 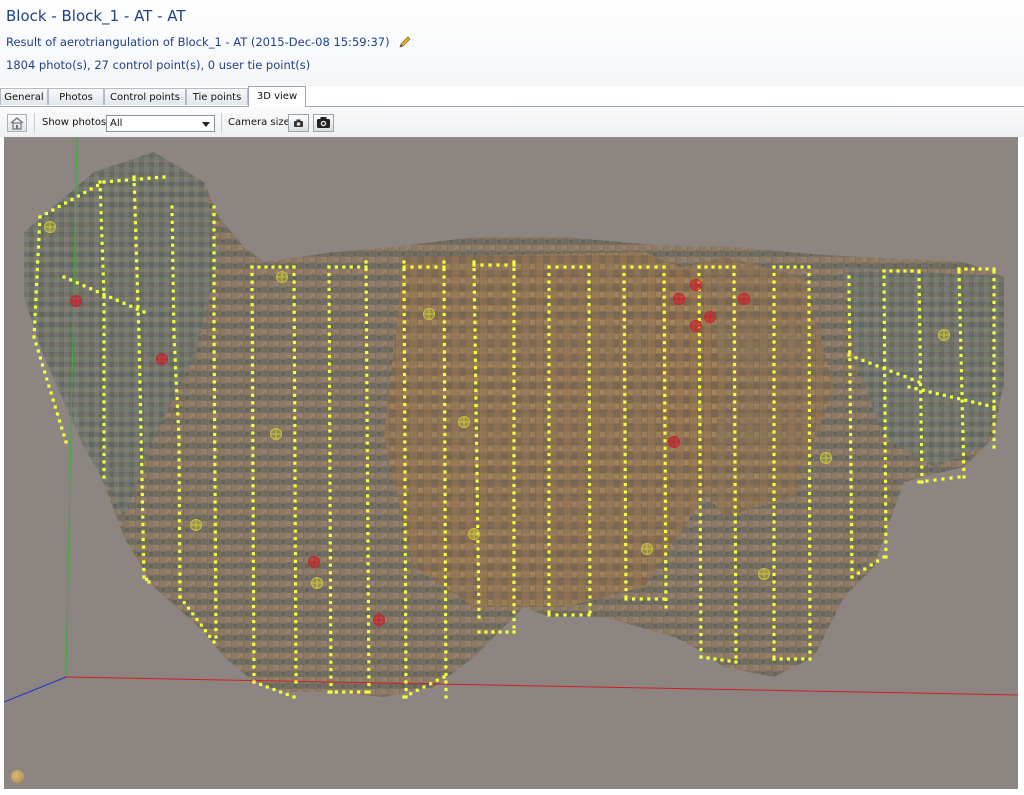 I want to click on camera-size-small-button, so click(x=298, y=123).